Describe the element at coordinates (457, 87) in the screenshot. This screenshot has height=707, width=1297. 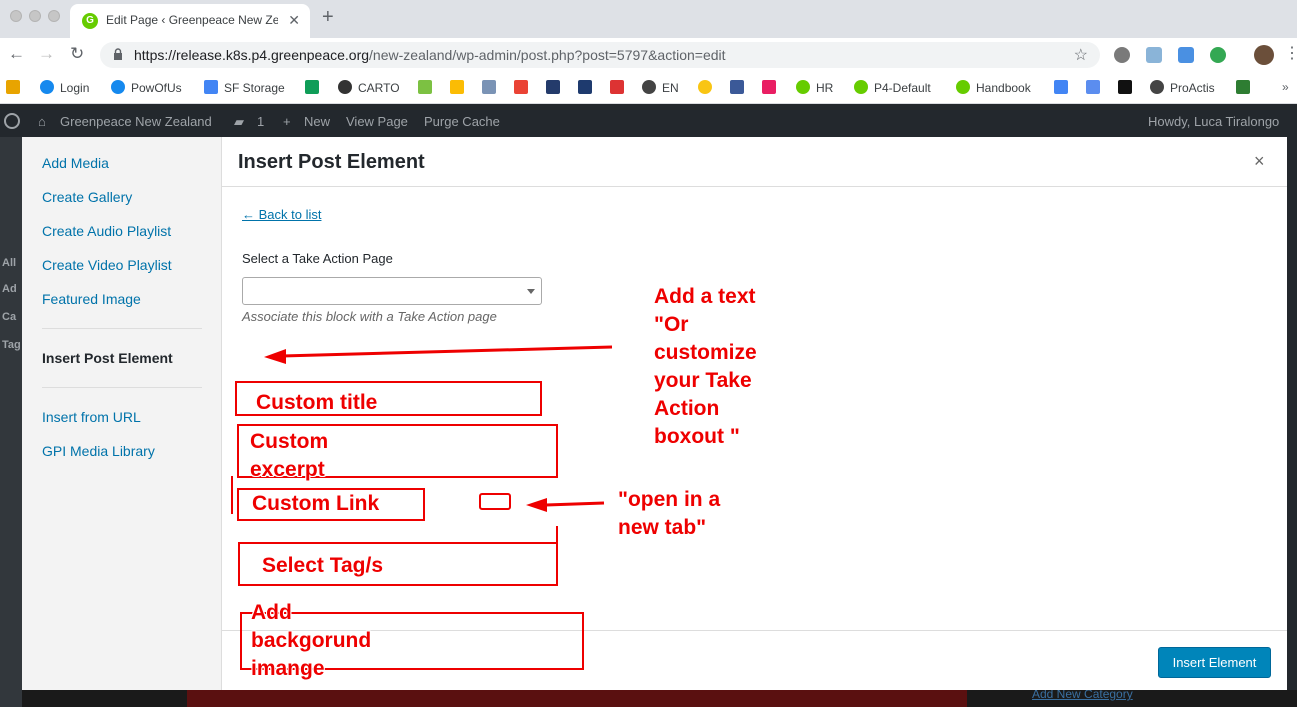
I see `drive-icon` at that location.